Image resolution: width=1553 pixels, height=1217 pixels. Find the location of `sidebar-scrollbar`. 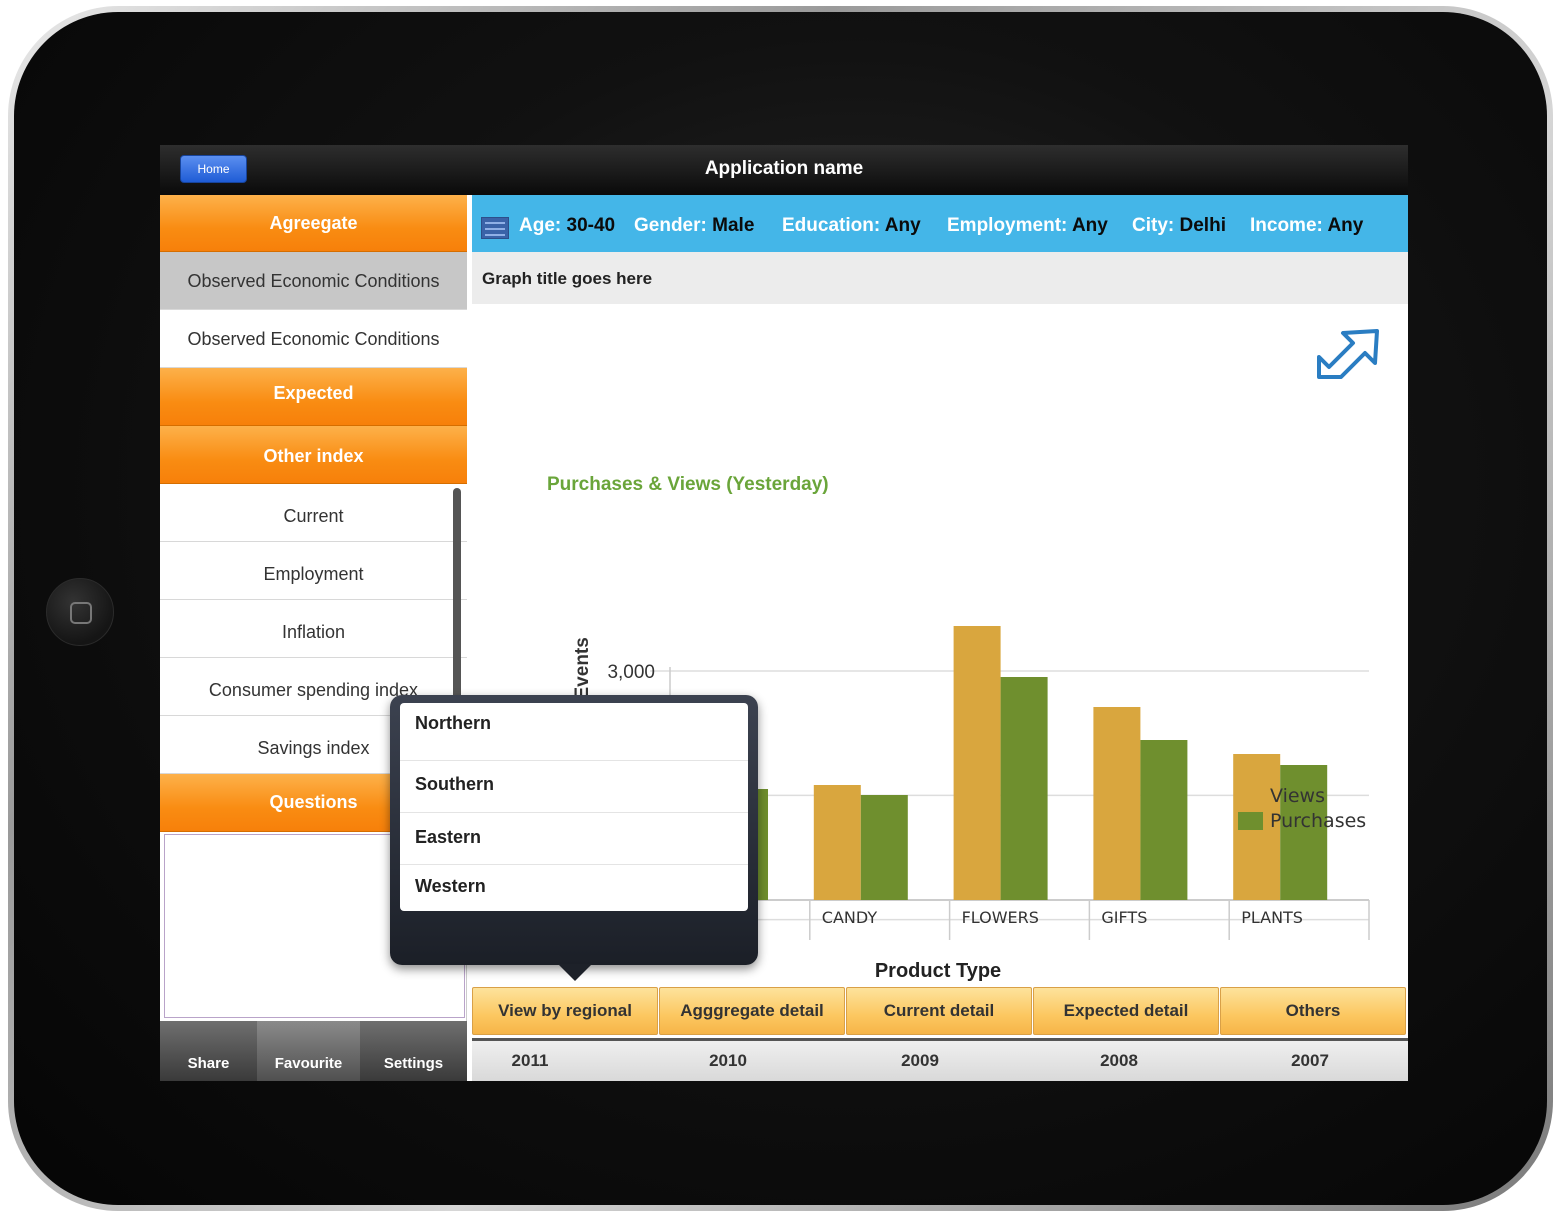

sidebar-scrollbar is located at coordinates (457, 598).